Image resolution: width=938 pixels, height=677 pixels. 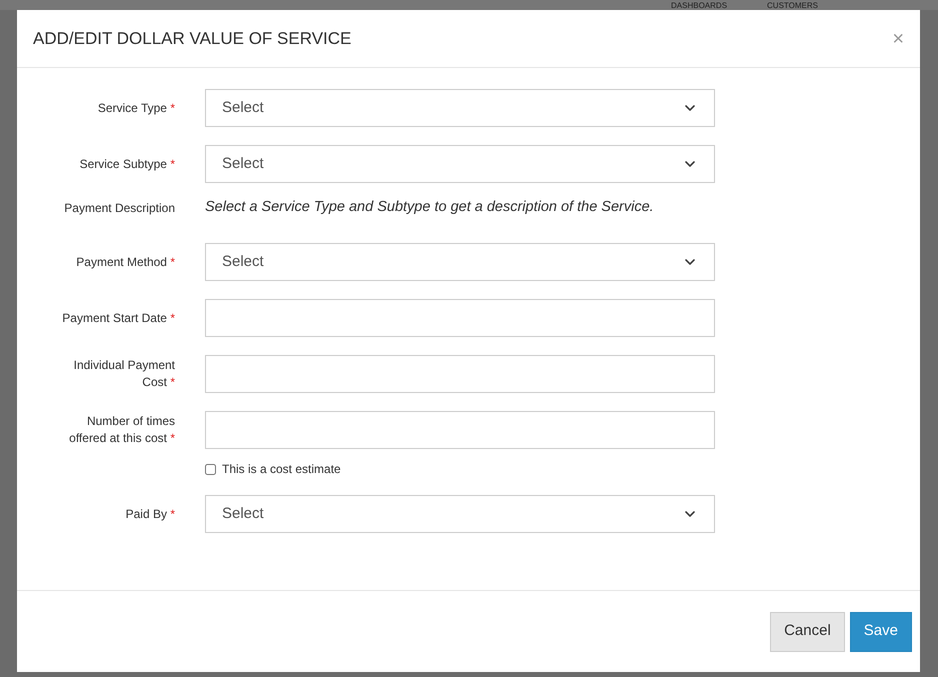 I want to click on field-label: Service Subtype *, so click(x=127, y=163).